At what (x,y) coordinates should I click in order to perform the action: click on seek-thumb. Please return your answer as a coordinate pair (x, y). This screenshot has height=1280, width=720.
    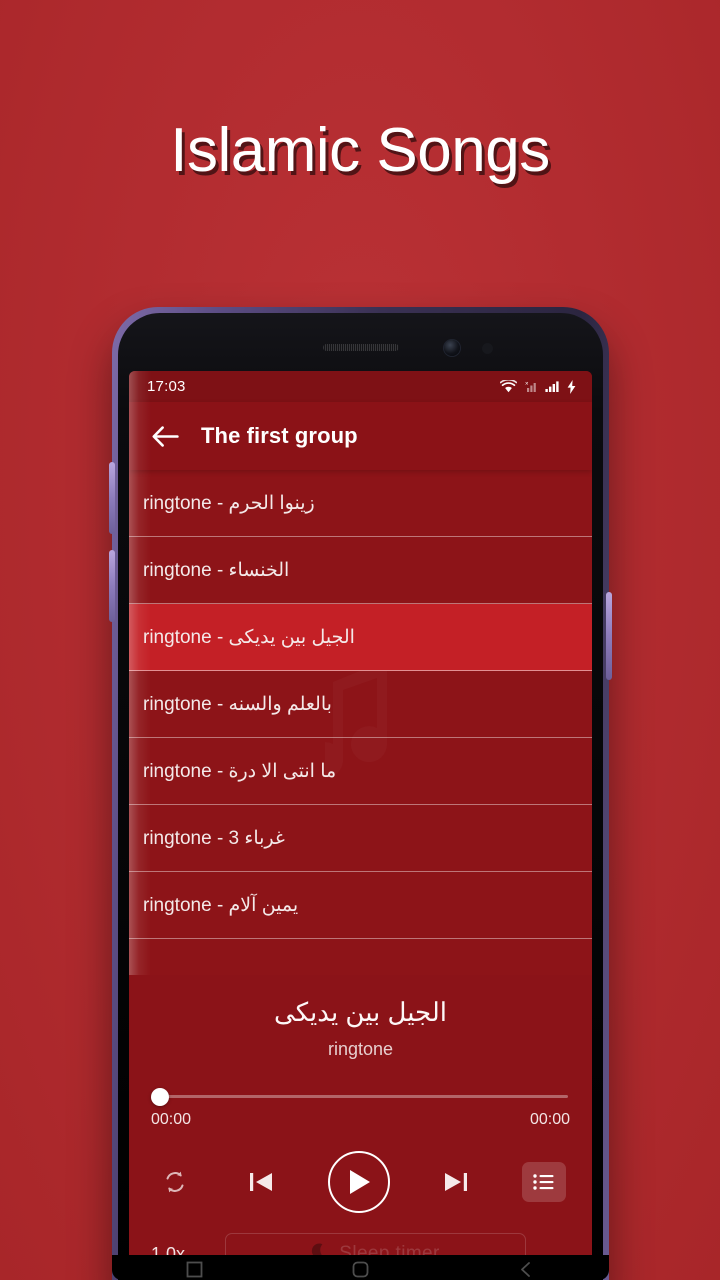
    Looking at the image, I should click on (160, 1097).